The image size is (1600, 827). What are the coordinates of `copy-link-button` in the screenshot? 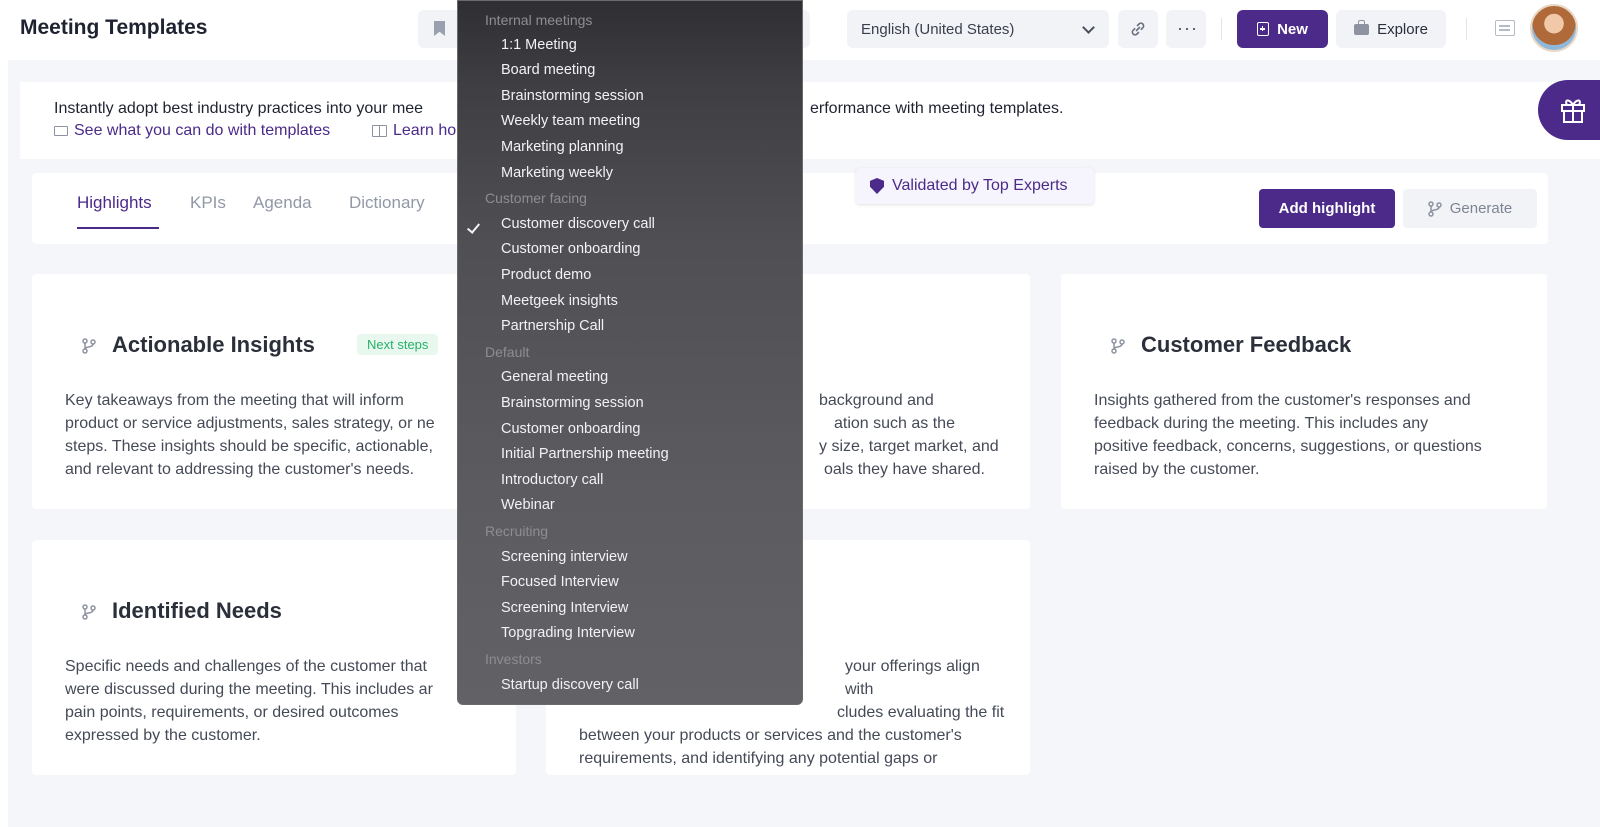 It's located at (1138, 29).